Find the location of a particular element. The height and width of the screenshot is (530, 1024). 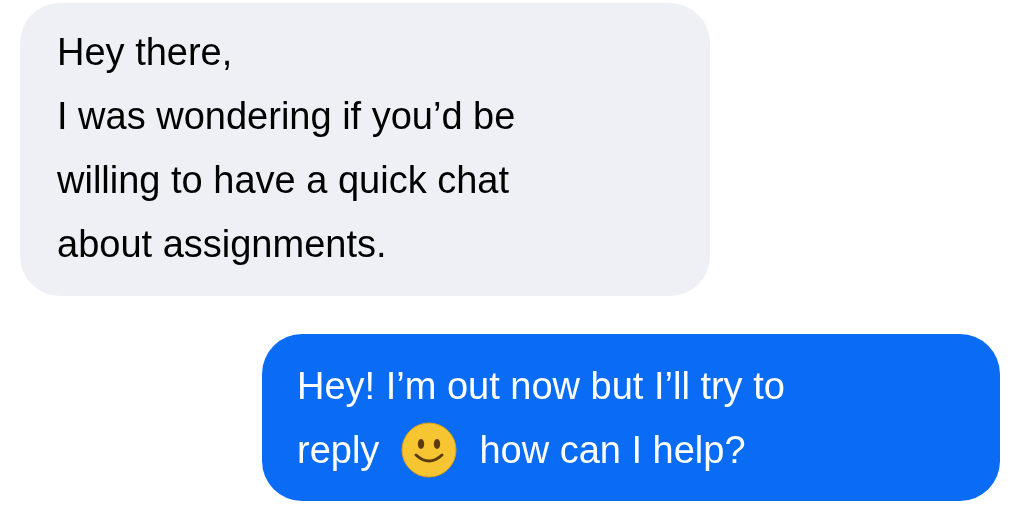

message-text: Hey there, is located at coordinates (145, 52).